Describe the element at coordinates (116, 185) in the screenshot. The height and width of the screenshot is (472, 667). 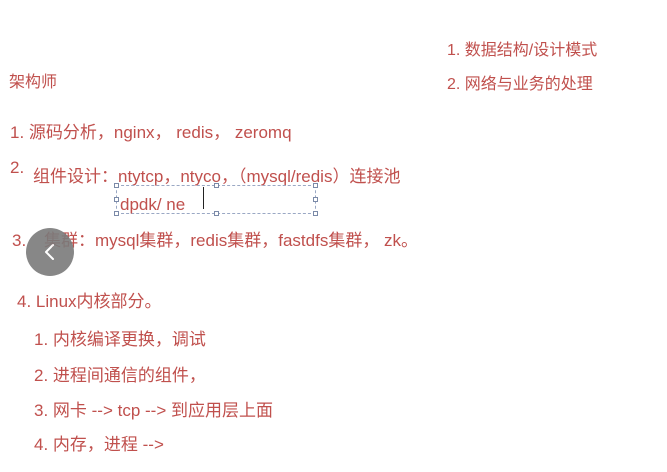
I see `resize-handle-tl` at that location.